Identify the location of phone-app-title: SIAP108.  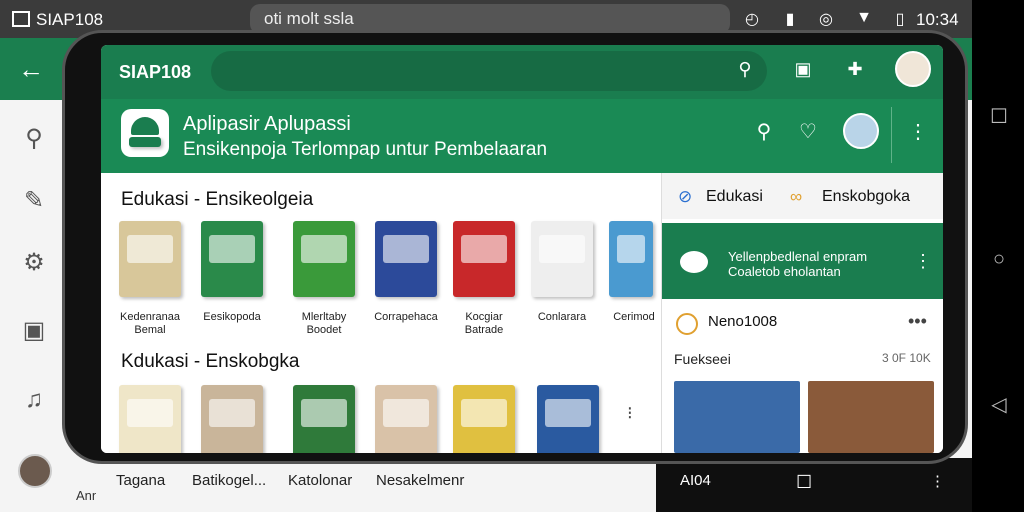
(155, 72).